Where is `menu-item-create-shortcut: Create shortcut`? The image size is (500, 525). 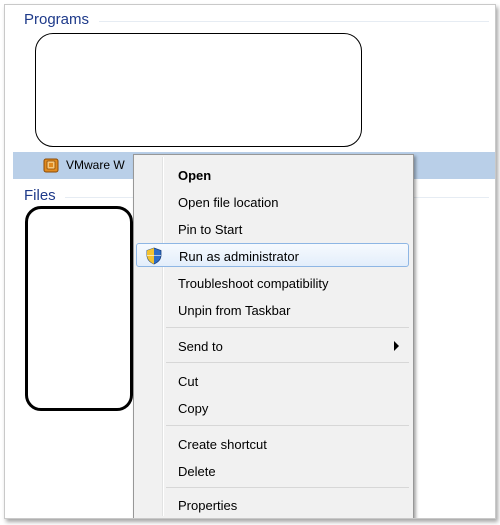
menu-item-create-shortcut: Create shortcut is located at coordinates (272, 444).